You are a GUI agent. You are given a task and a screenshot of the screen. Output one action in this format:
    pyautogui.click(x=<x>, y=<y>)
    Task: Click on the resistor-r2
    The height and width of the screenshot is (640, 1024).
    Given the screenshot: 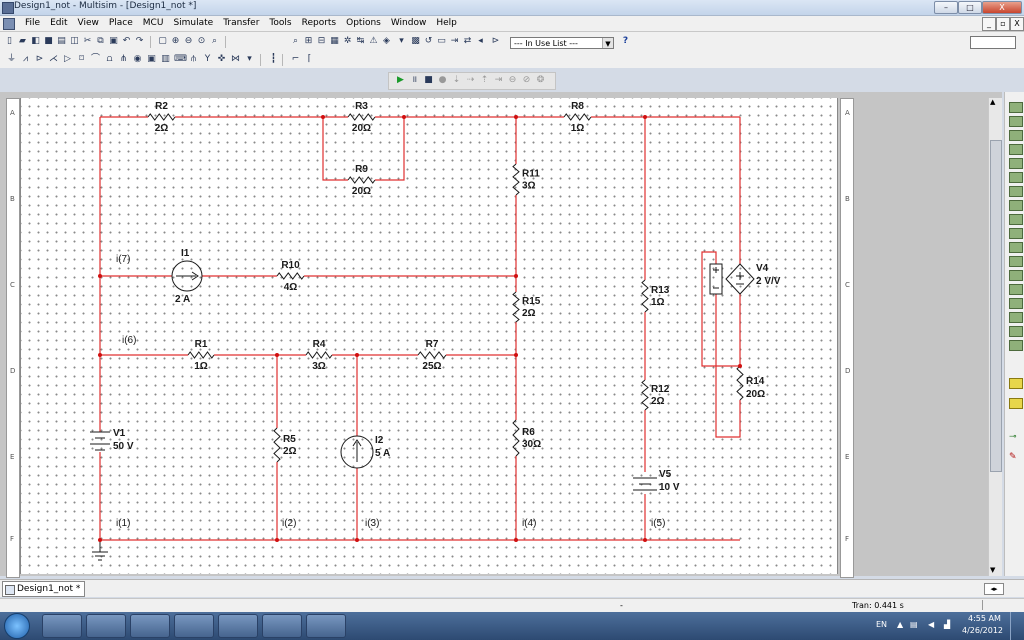 What is the action you would take?
    pyautogui.click(x=161, y=117)
    